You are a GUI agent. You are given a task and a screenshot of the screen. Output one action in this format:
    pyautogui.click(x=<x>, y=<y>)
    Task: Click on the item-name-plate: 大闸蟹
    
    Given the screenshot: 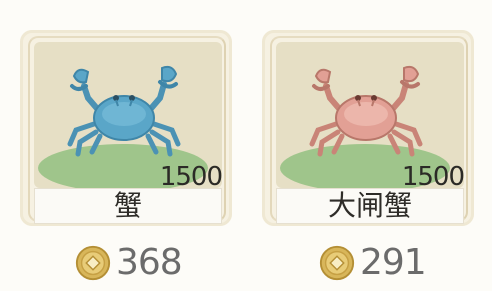 What is the action you would take?
    pyautogui.click(x=370, y=206)
    